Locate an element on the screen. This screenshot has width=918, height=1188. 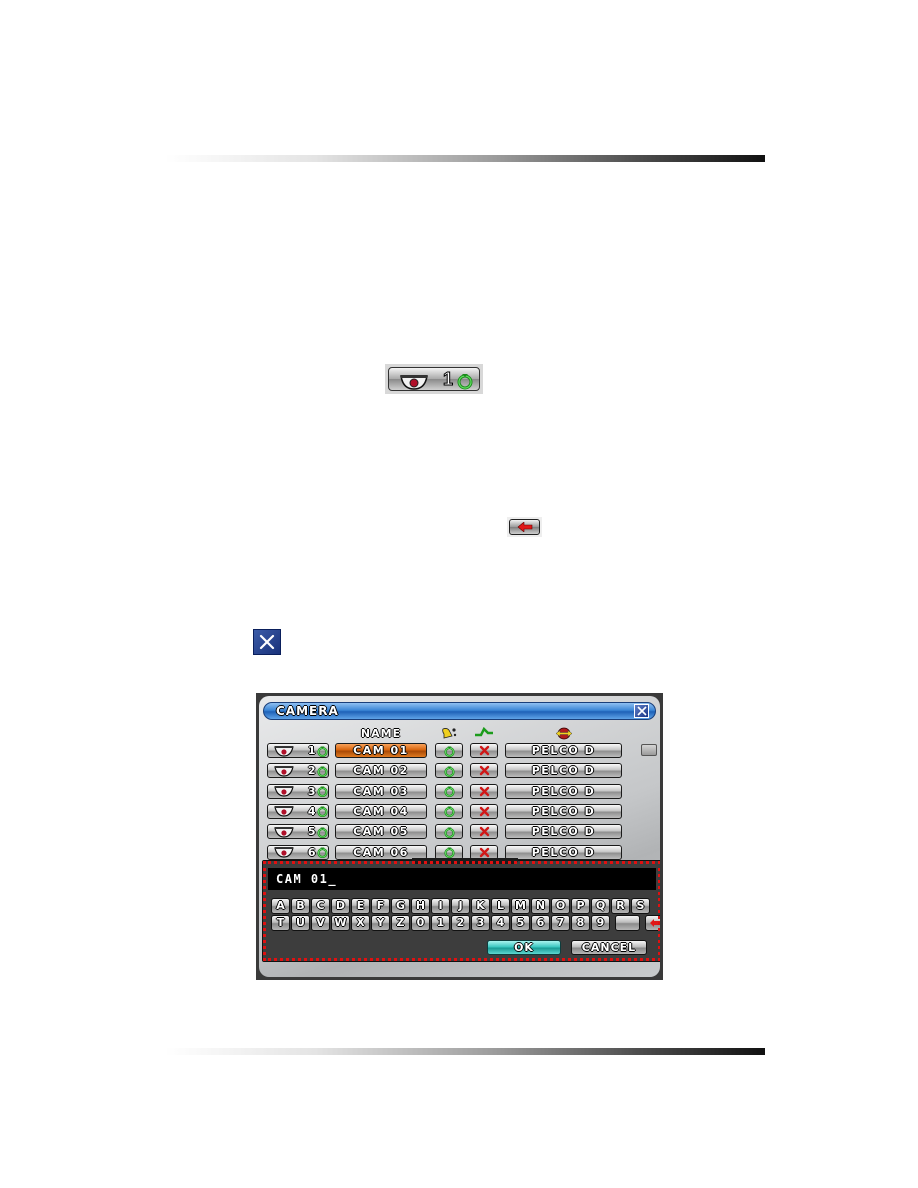
keyboard-row-1: ABCDEFGHIJKLMNOPQRS is located at coordinates (460, 906).